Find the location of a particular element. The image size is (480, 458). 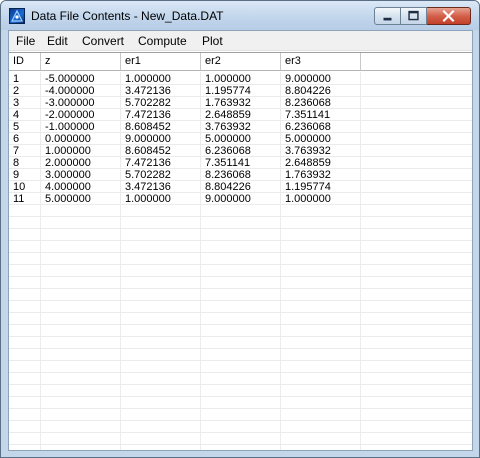

cell-id: 2 is located at coordinates (25, 91).